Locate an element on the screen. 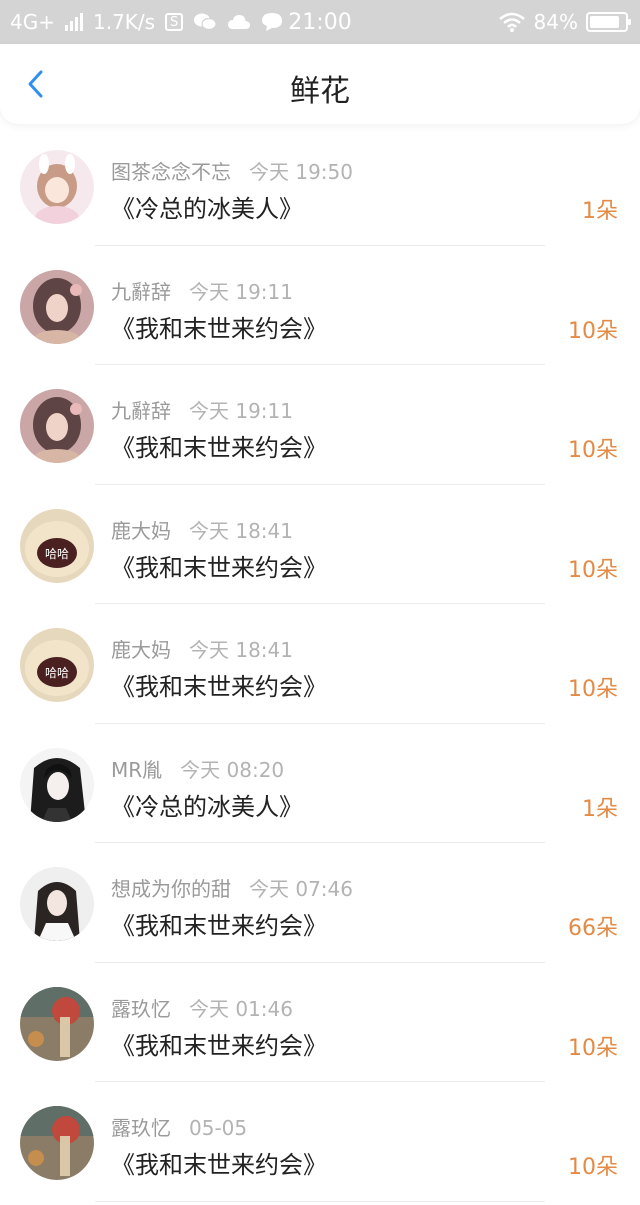  status-right: 84% is located at coordinates (564, 22).